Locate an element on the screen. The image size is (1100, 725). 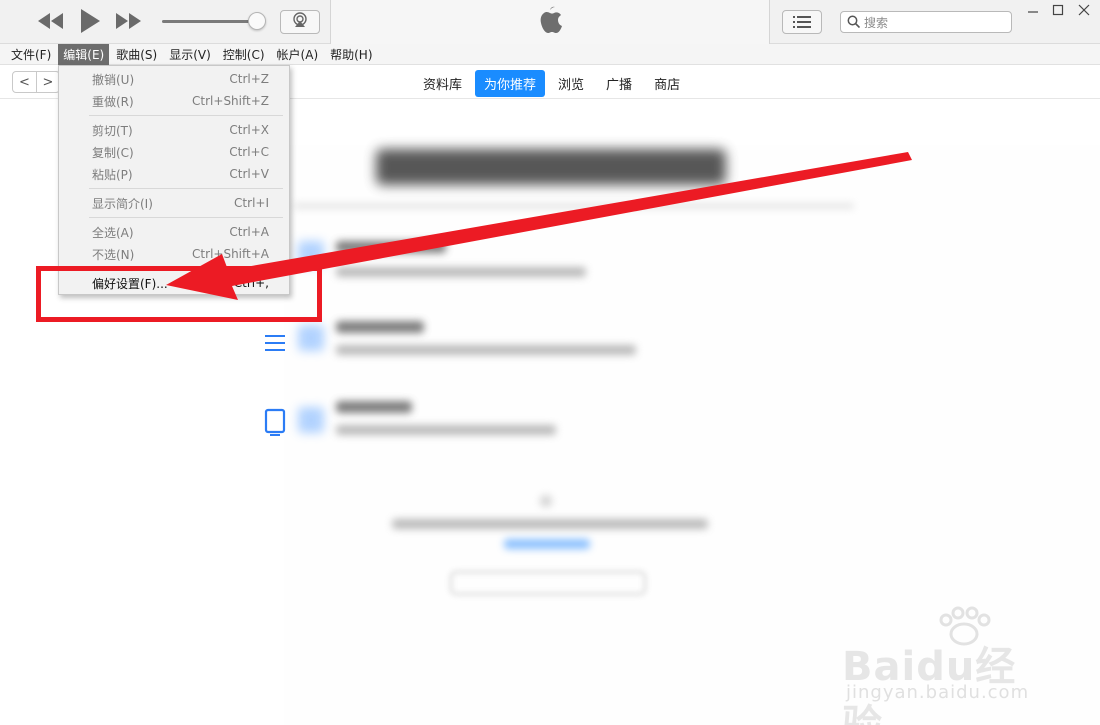
blurred-heading is located at coordinates (551, 167).